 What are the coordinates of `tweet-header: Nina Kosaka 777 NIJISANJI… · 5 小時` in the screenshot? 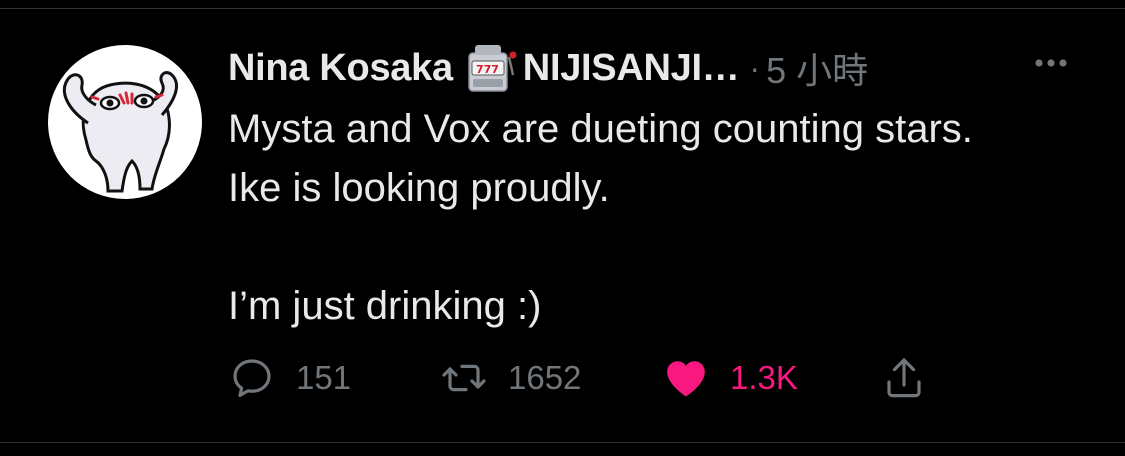 It's located at (548, 68).